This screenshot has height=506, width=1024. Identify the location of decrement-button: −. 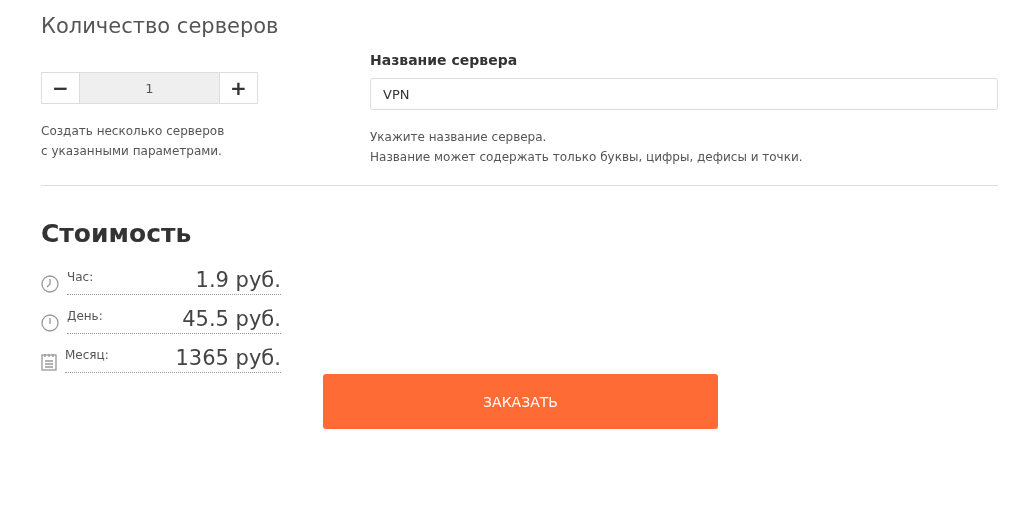
(60, 88).